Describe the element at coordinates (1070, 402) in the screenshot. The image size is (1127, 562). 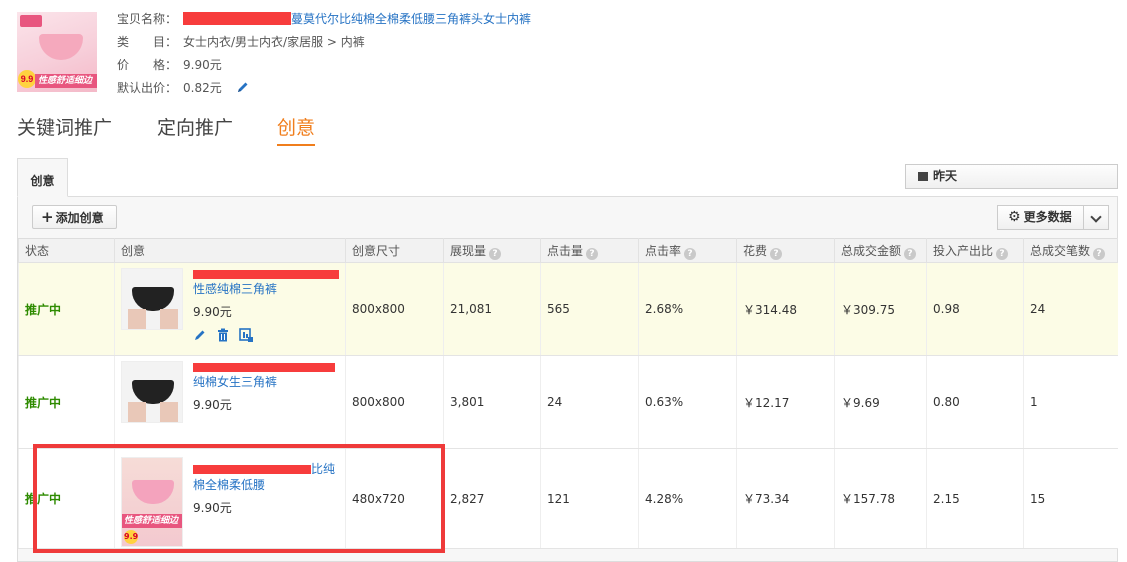
I see `orders-cell: 1` at that location.